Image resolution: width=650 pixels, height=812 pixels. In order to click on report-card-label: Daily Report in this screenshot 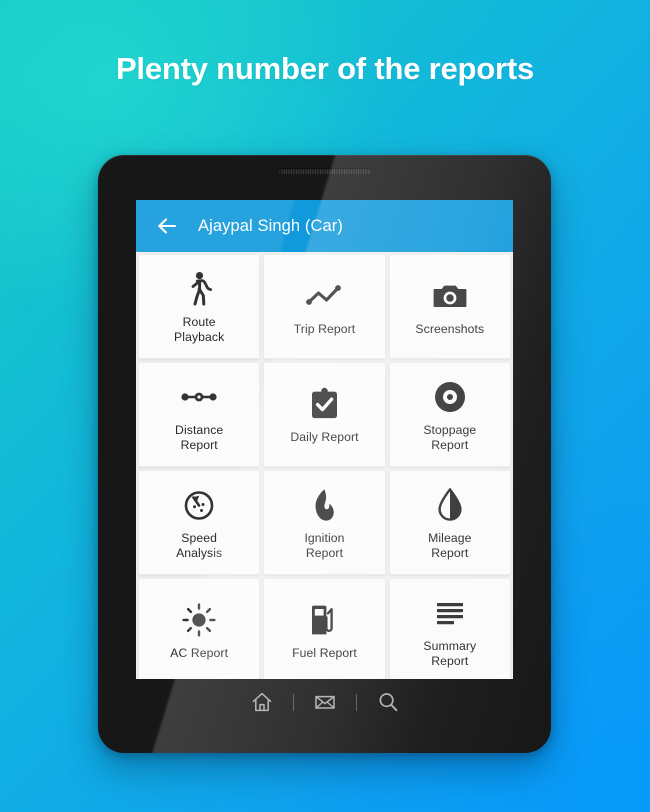, I will do `click(324, 437)`.